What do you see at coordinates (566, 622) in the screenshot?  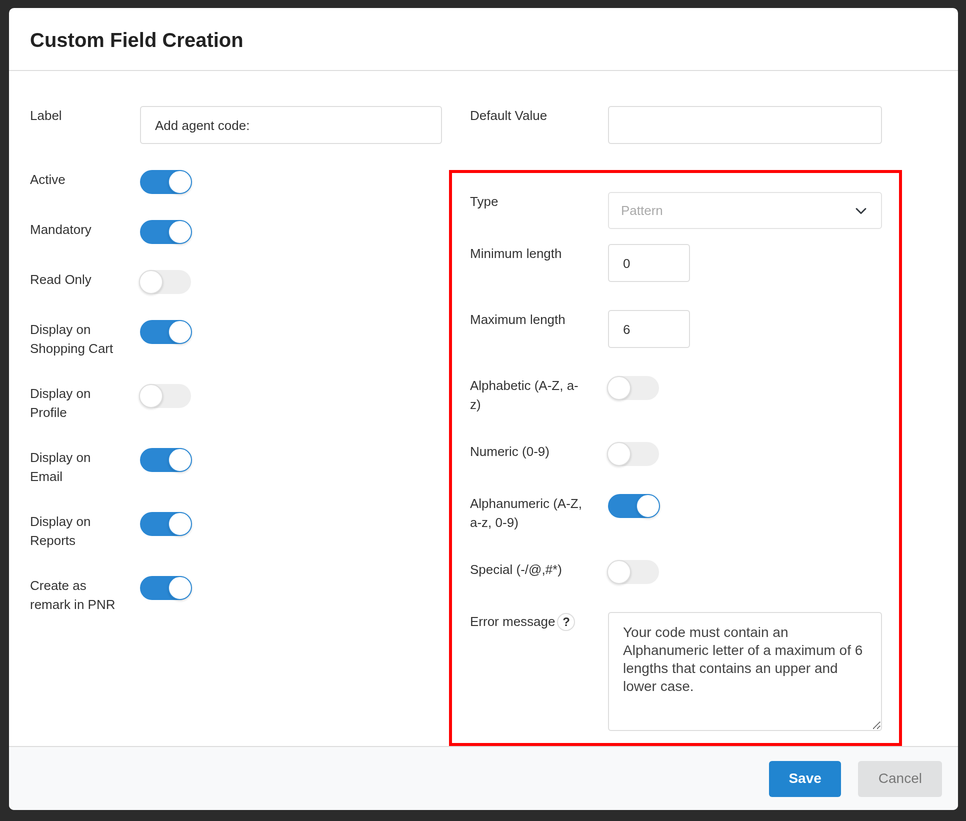 I see `help-icon: ?` at bounding box center [566, 622].